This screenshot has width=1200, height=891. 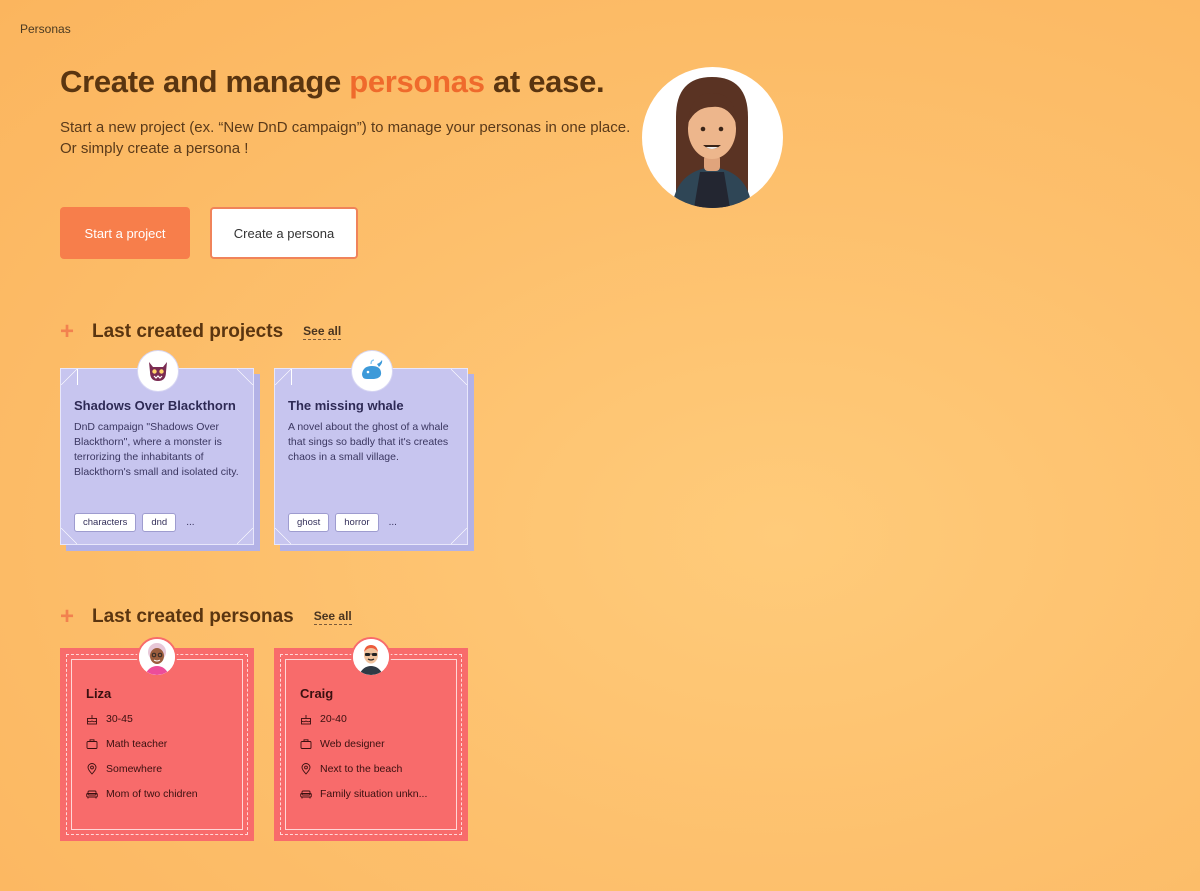 I want to click on persona-job-row: Math teacher, so click(x=126, y=744).